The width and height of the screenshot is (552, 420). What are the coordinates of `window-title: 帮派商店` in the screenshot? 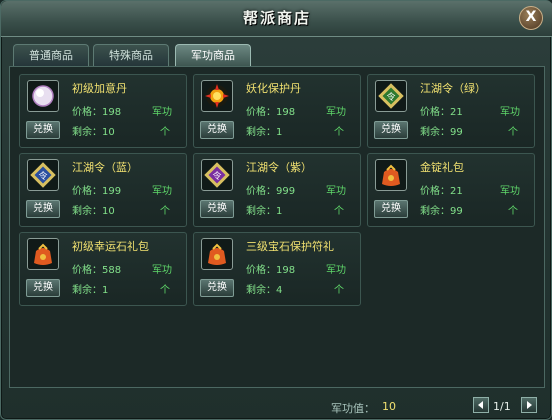 It's located at (276, 18).